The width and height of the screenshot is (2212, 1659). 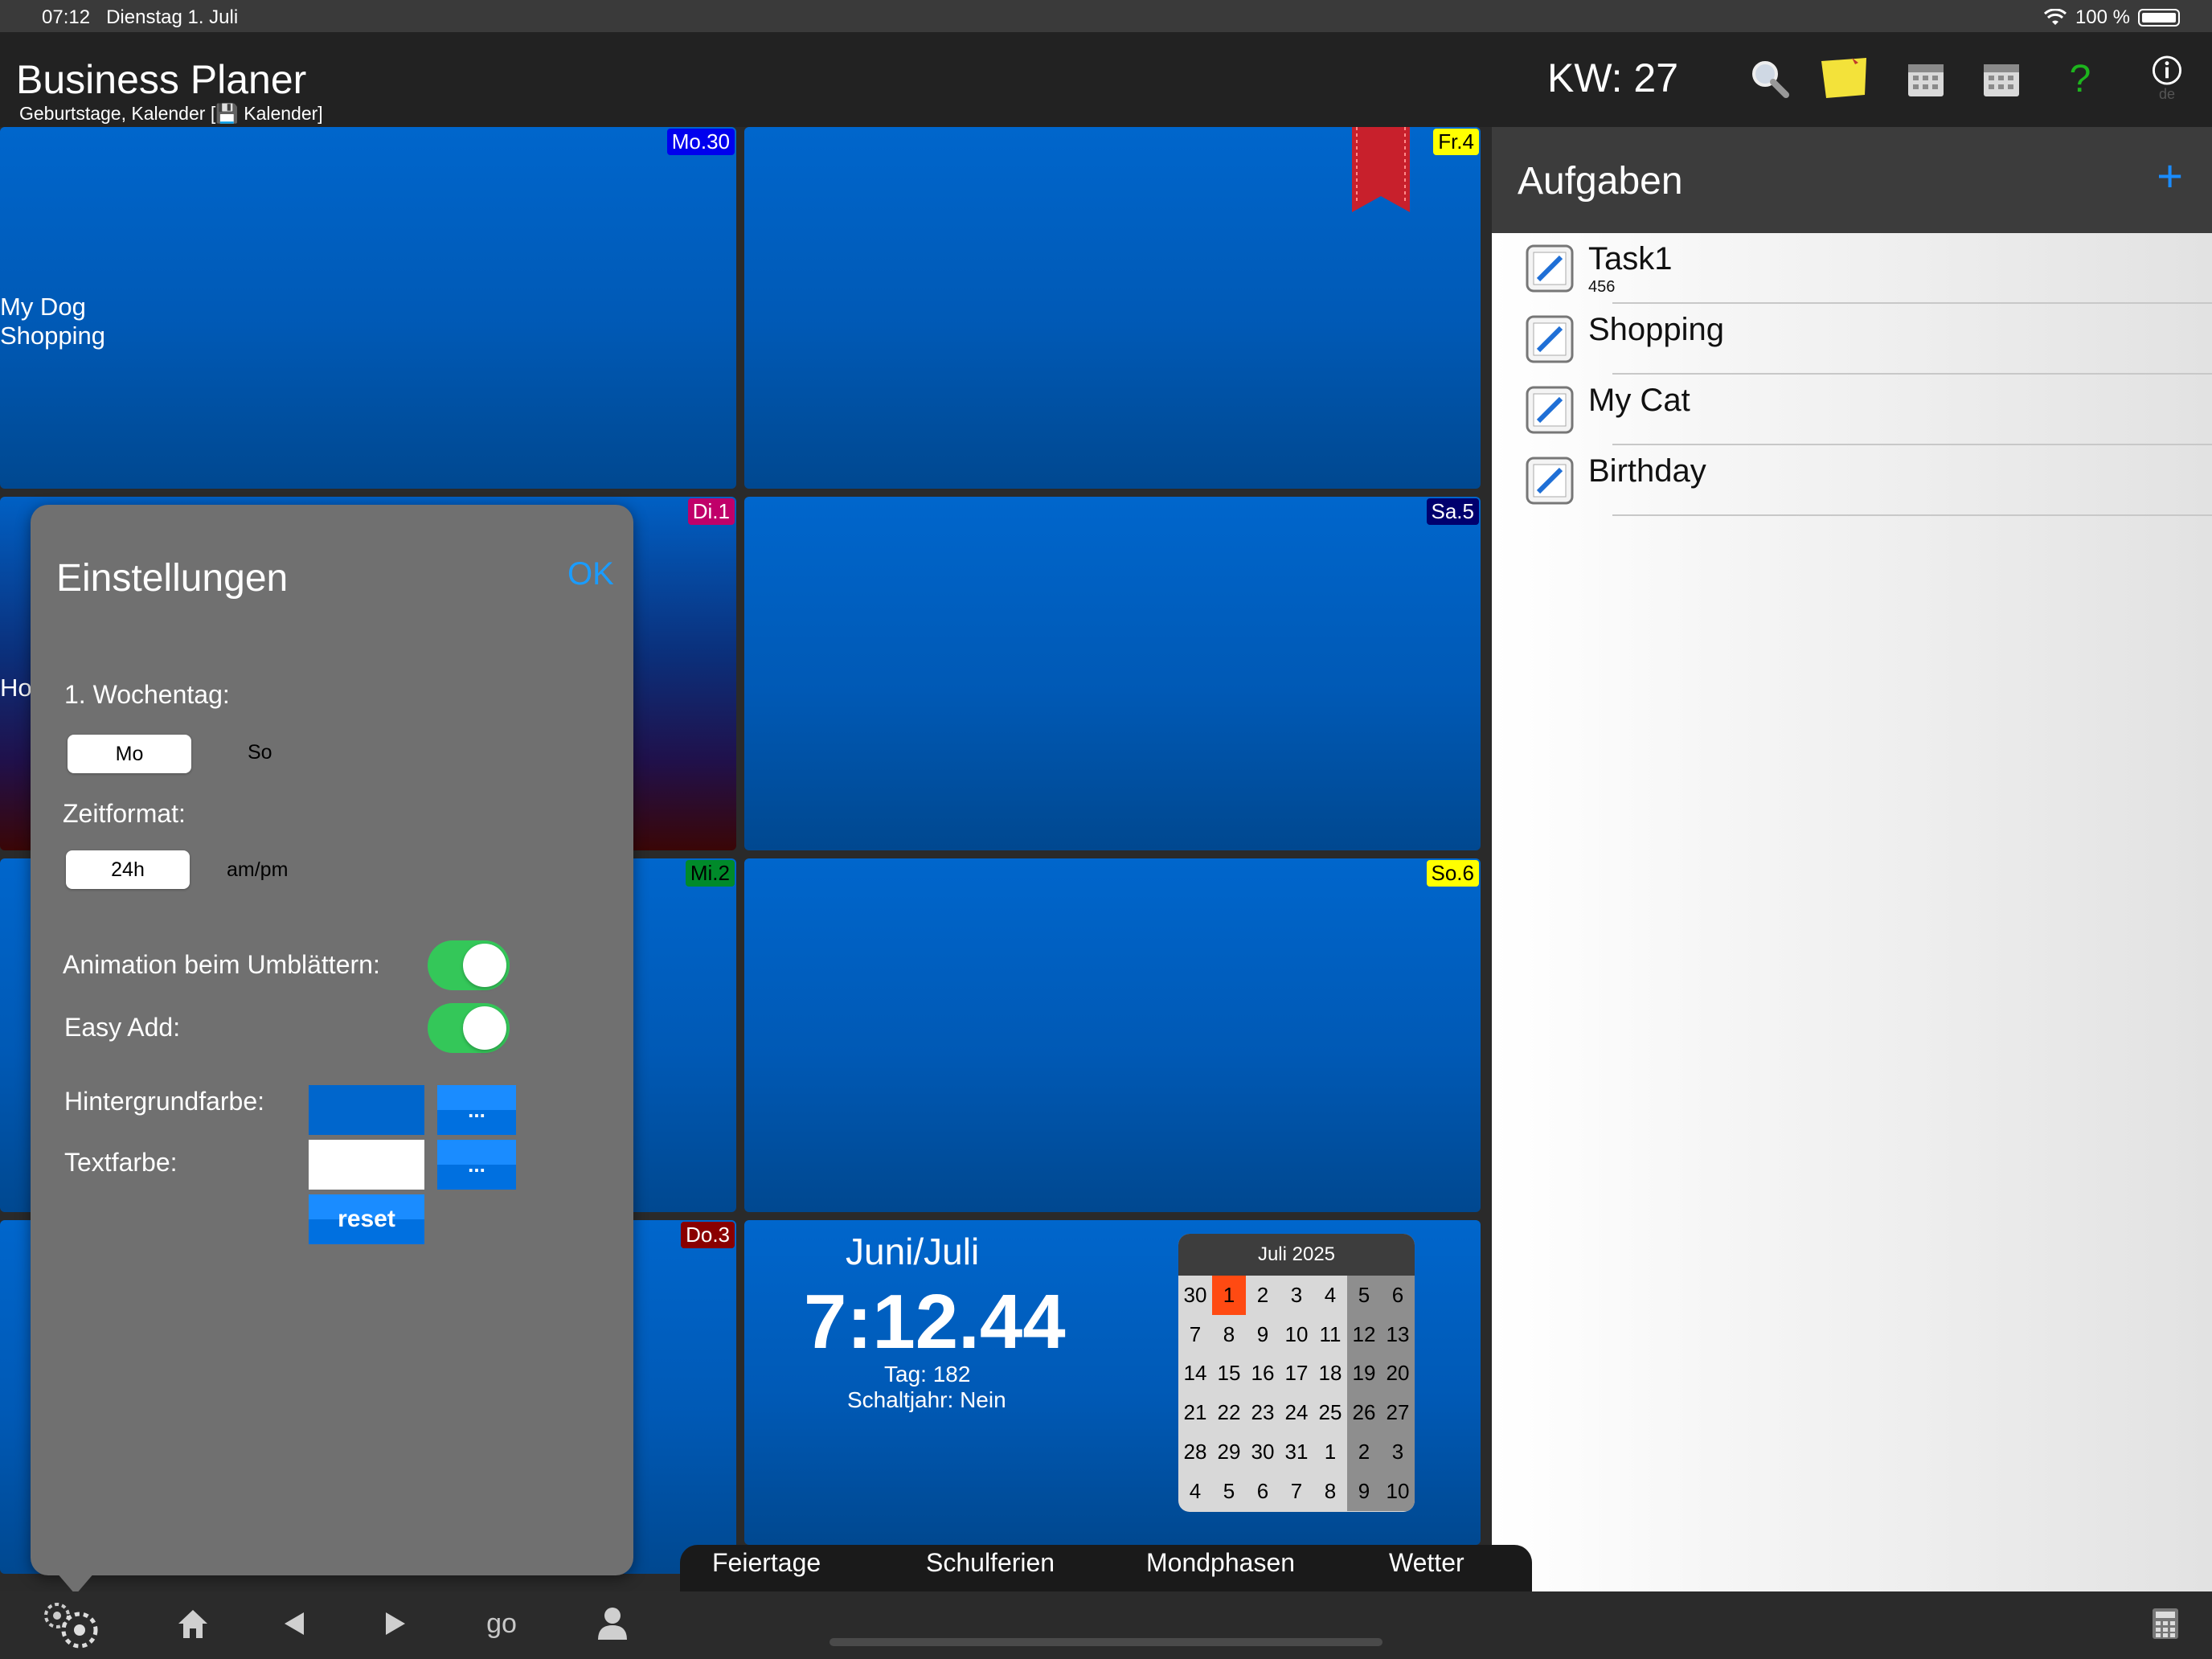 What do you see at coordinates (128, 869) in the screenshot?
I see `timeformat-24h-option: 24h` at bounding box center [128, 869].